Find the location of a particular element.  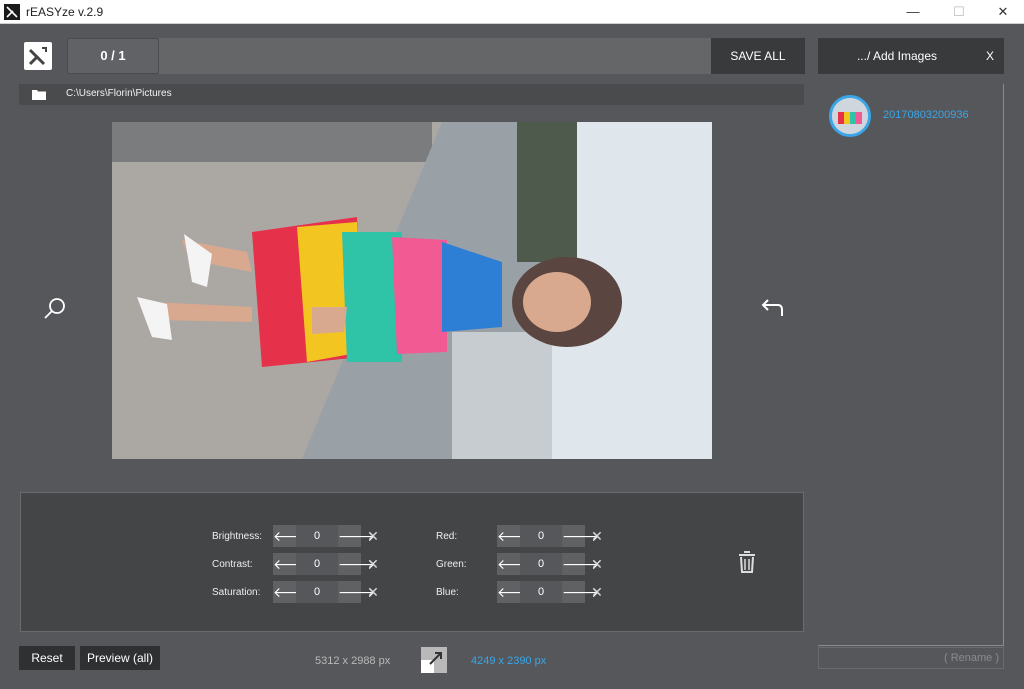

add-images-button: .../ Add Images is located at coordinates (897, 56).